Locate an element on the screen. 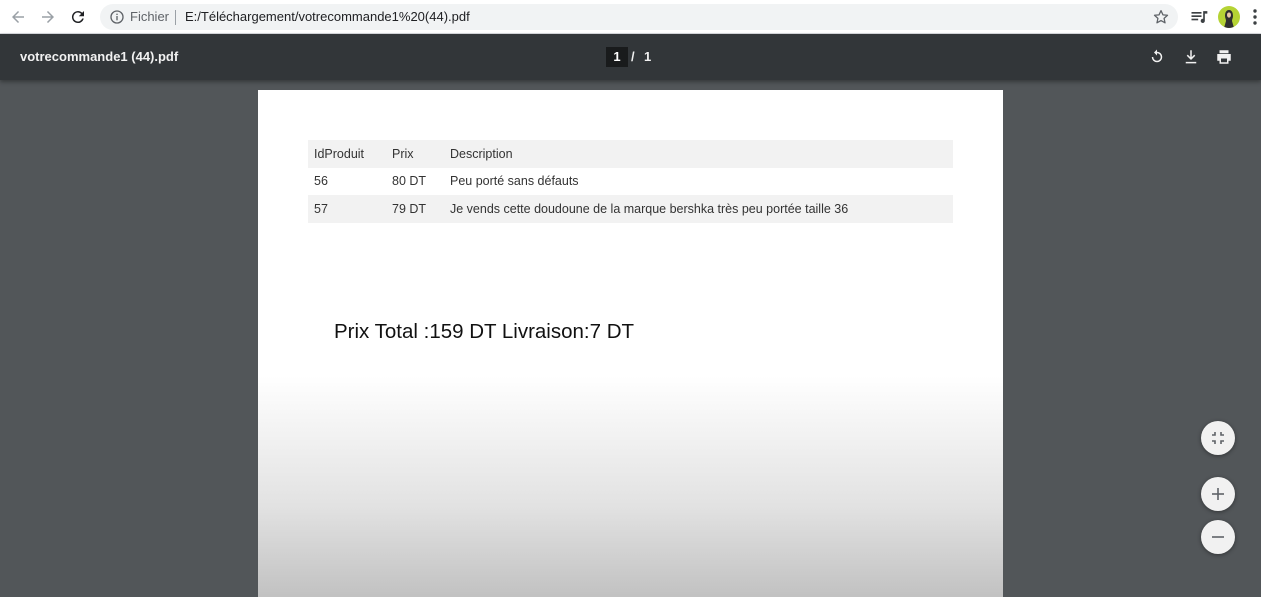  fit-to-page-button is located at coordinates (1218, 438).